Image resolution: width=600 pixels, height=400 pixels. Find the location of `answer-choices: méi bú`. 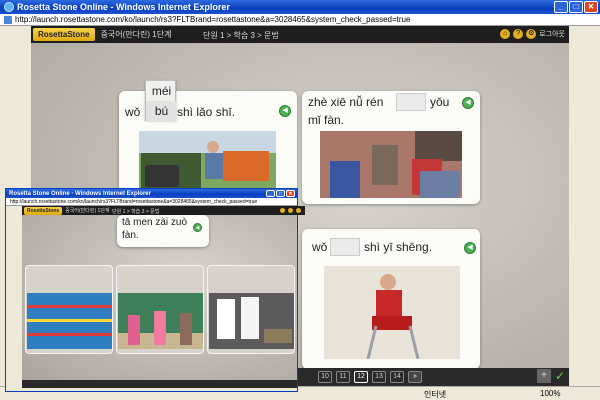

answer-choices: méi bú is located at coordinates (161, 100).